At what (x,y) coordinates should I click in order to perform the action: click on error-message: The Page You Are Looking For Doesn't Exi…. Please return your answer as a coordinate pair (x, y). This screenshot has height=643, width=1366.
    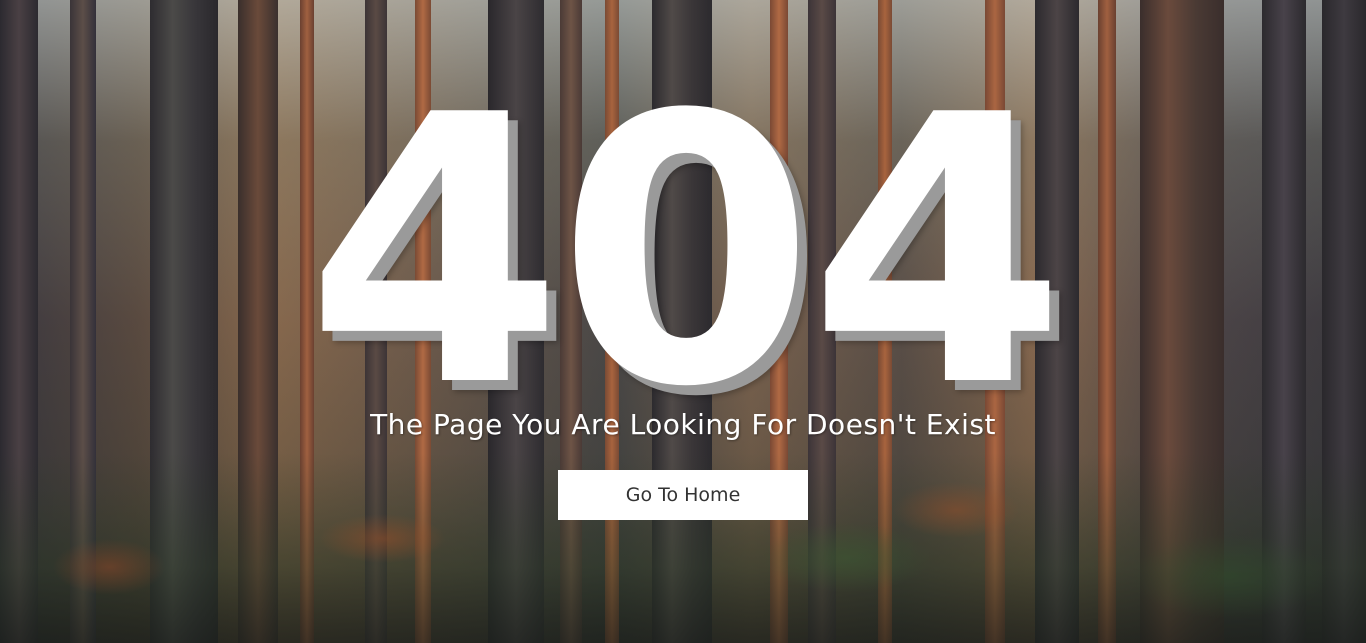
    Looking at the image, I should click on (683, 424).